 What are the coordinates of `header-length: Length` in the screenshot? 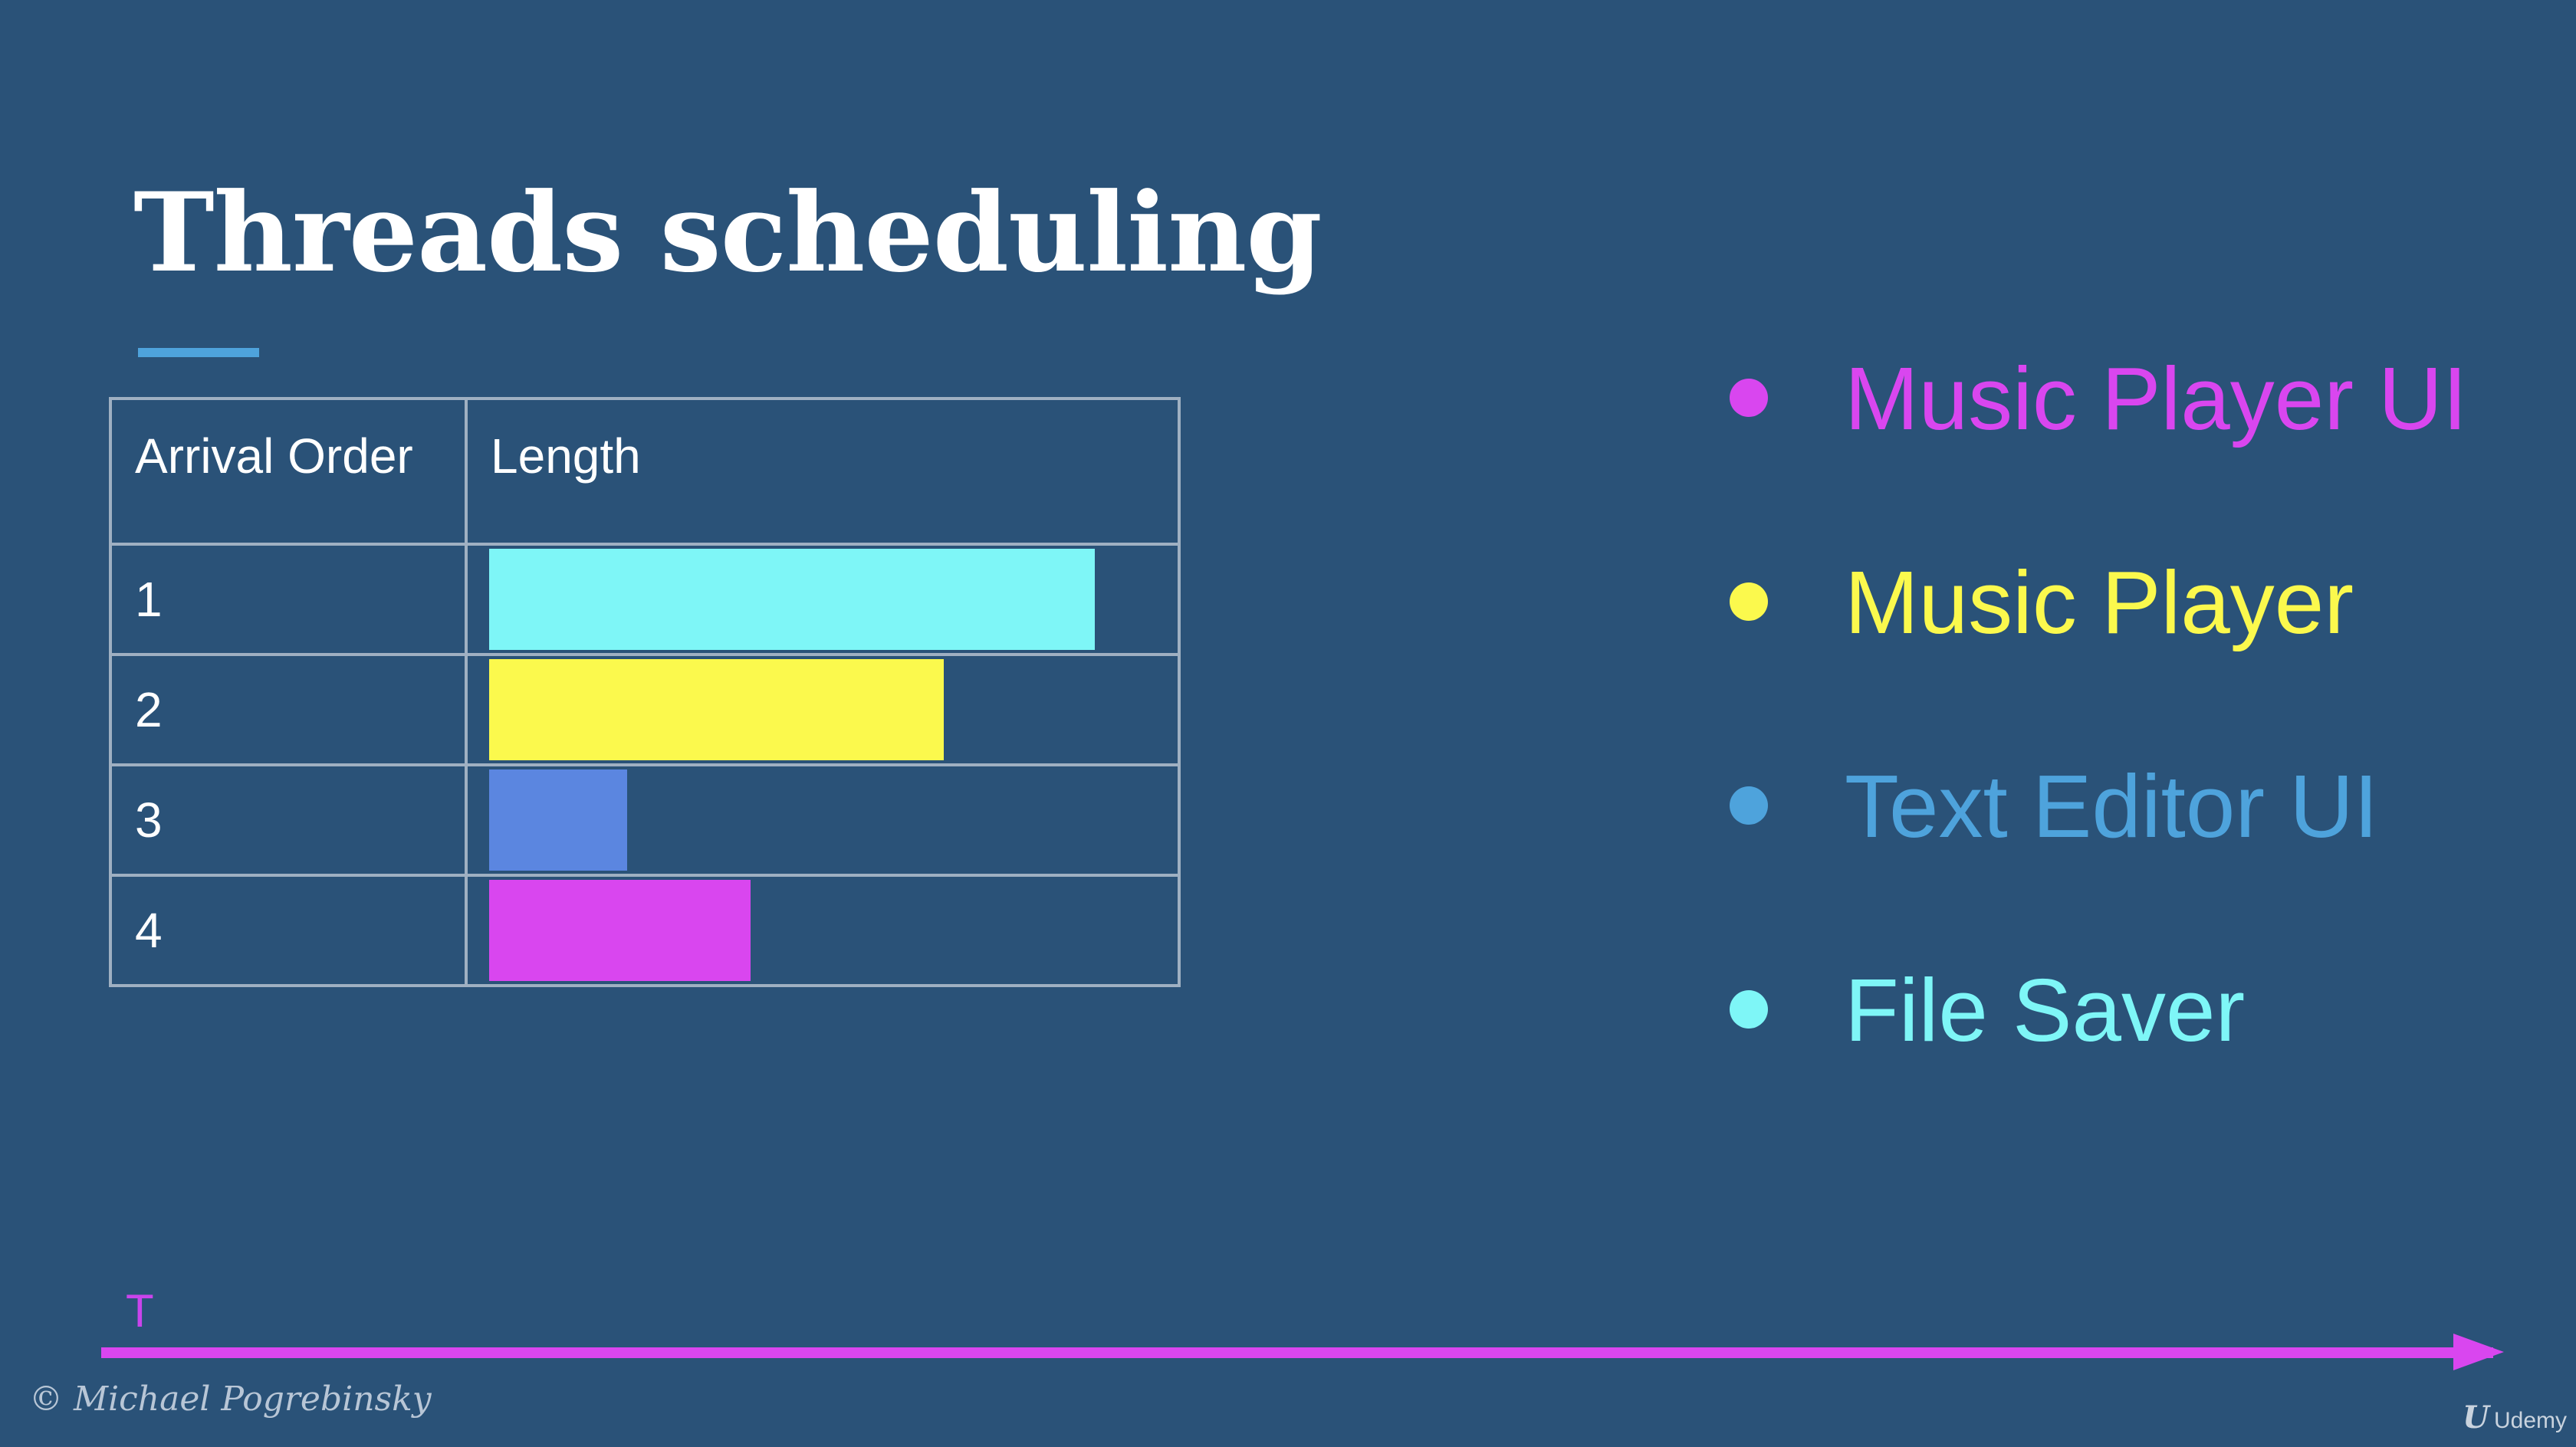 It's located at (823, 472).